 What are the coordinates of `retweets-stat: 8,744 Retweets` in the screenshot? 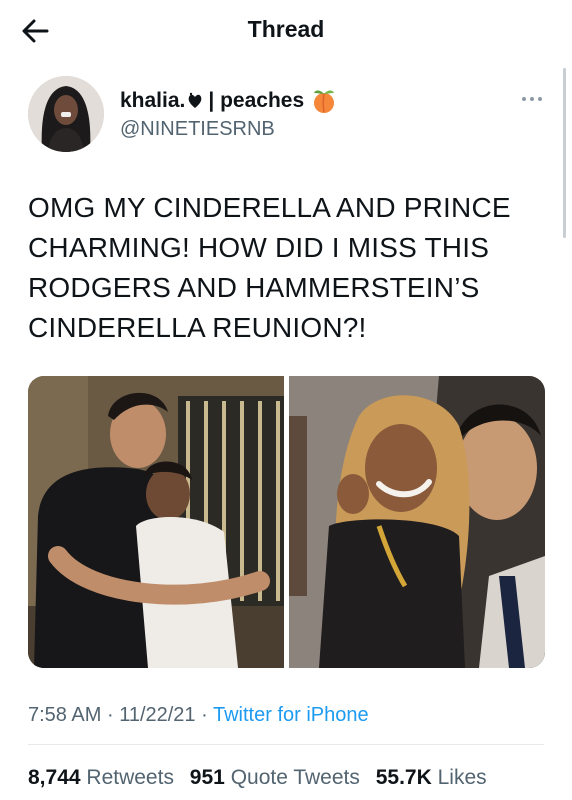 It's located at (101, 777).